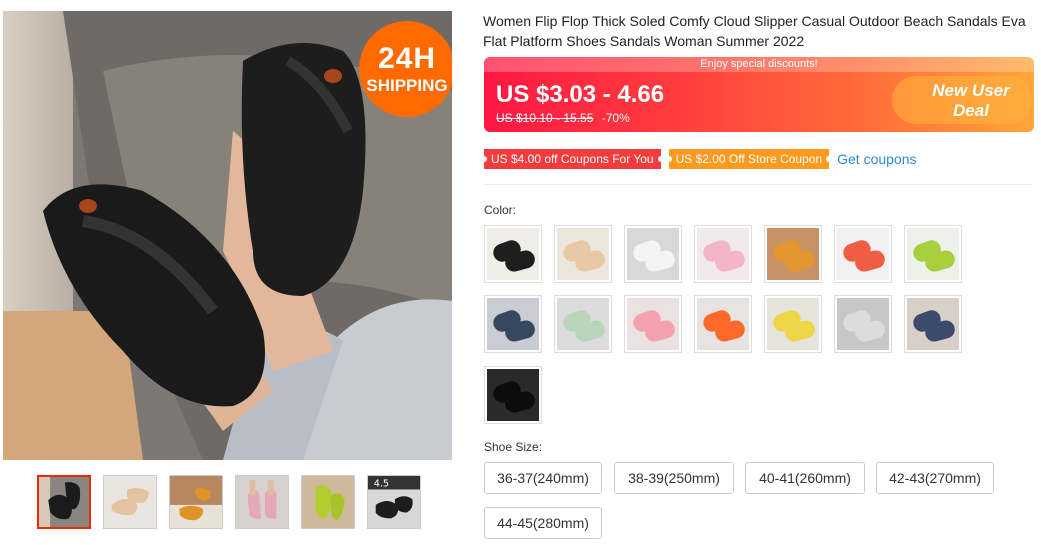 The height and width of the screenshot is (545, 1041). Describe the element at coordinates (674, 478) in the screenshot. I see `size-option: 38-39(250mm)` at that location.